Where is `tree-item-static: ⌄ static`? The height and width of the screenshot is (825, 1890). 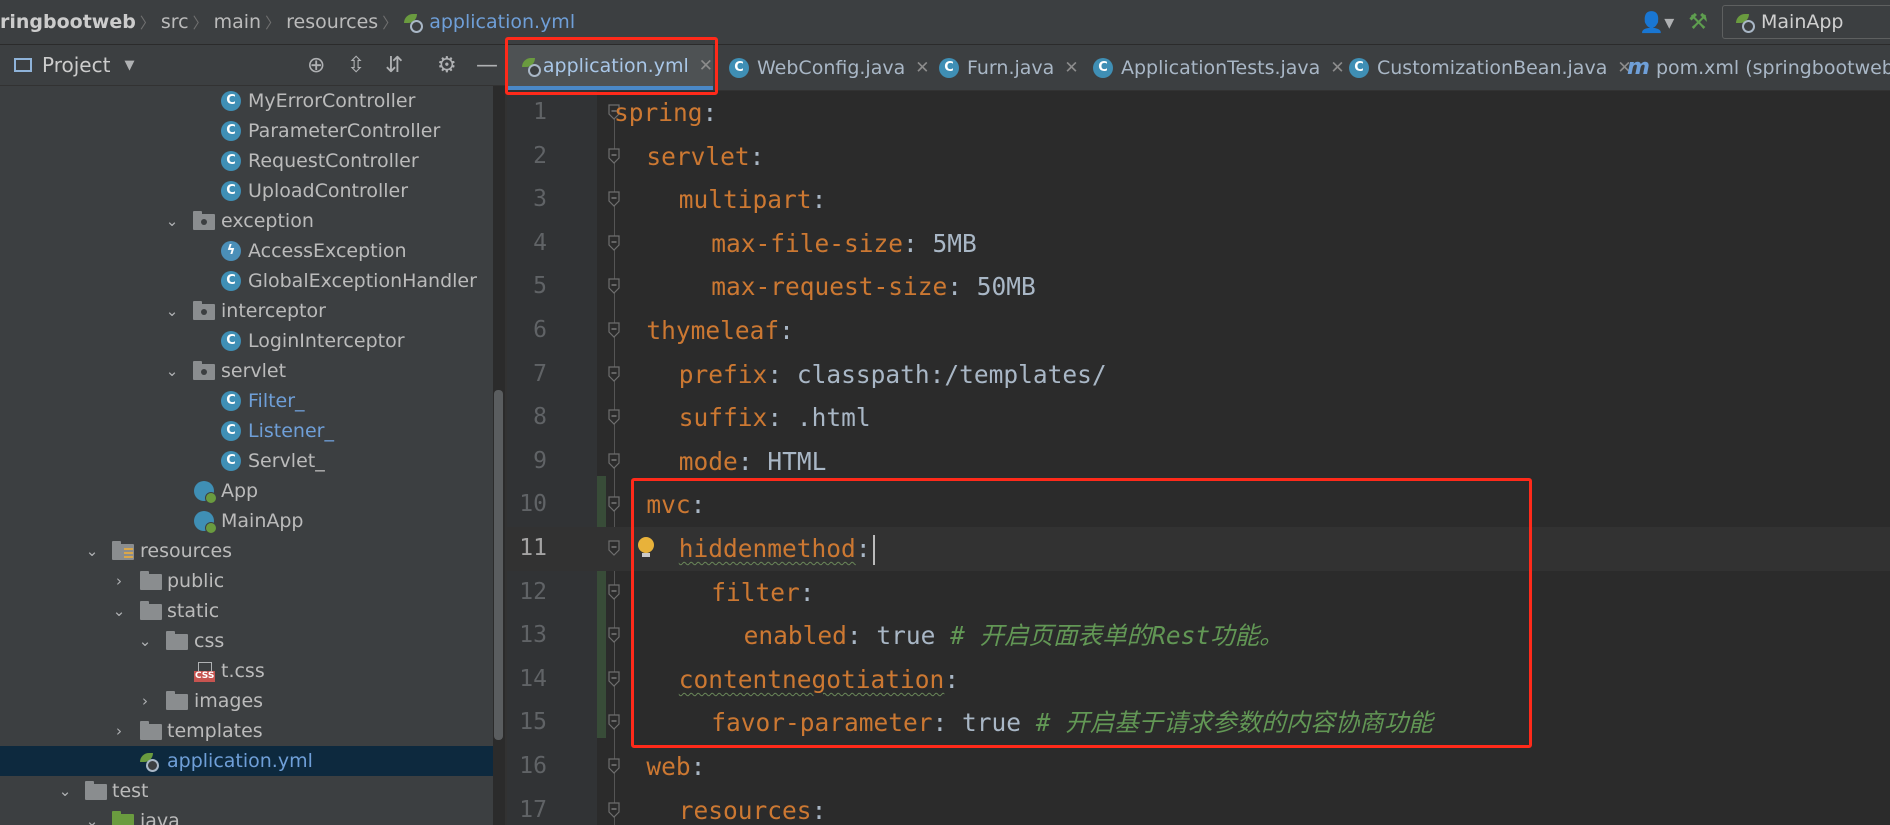 tree-item-static: ⌄ static is located at coordinates (246, 611).